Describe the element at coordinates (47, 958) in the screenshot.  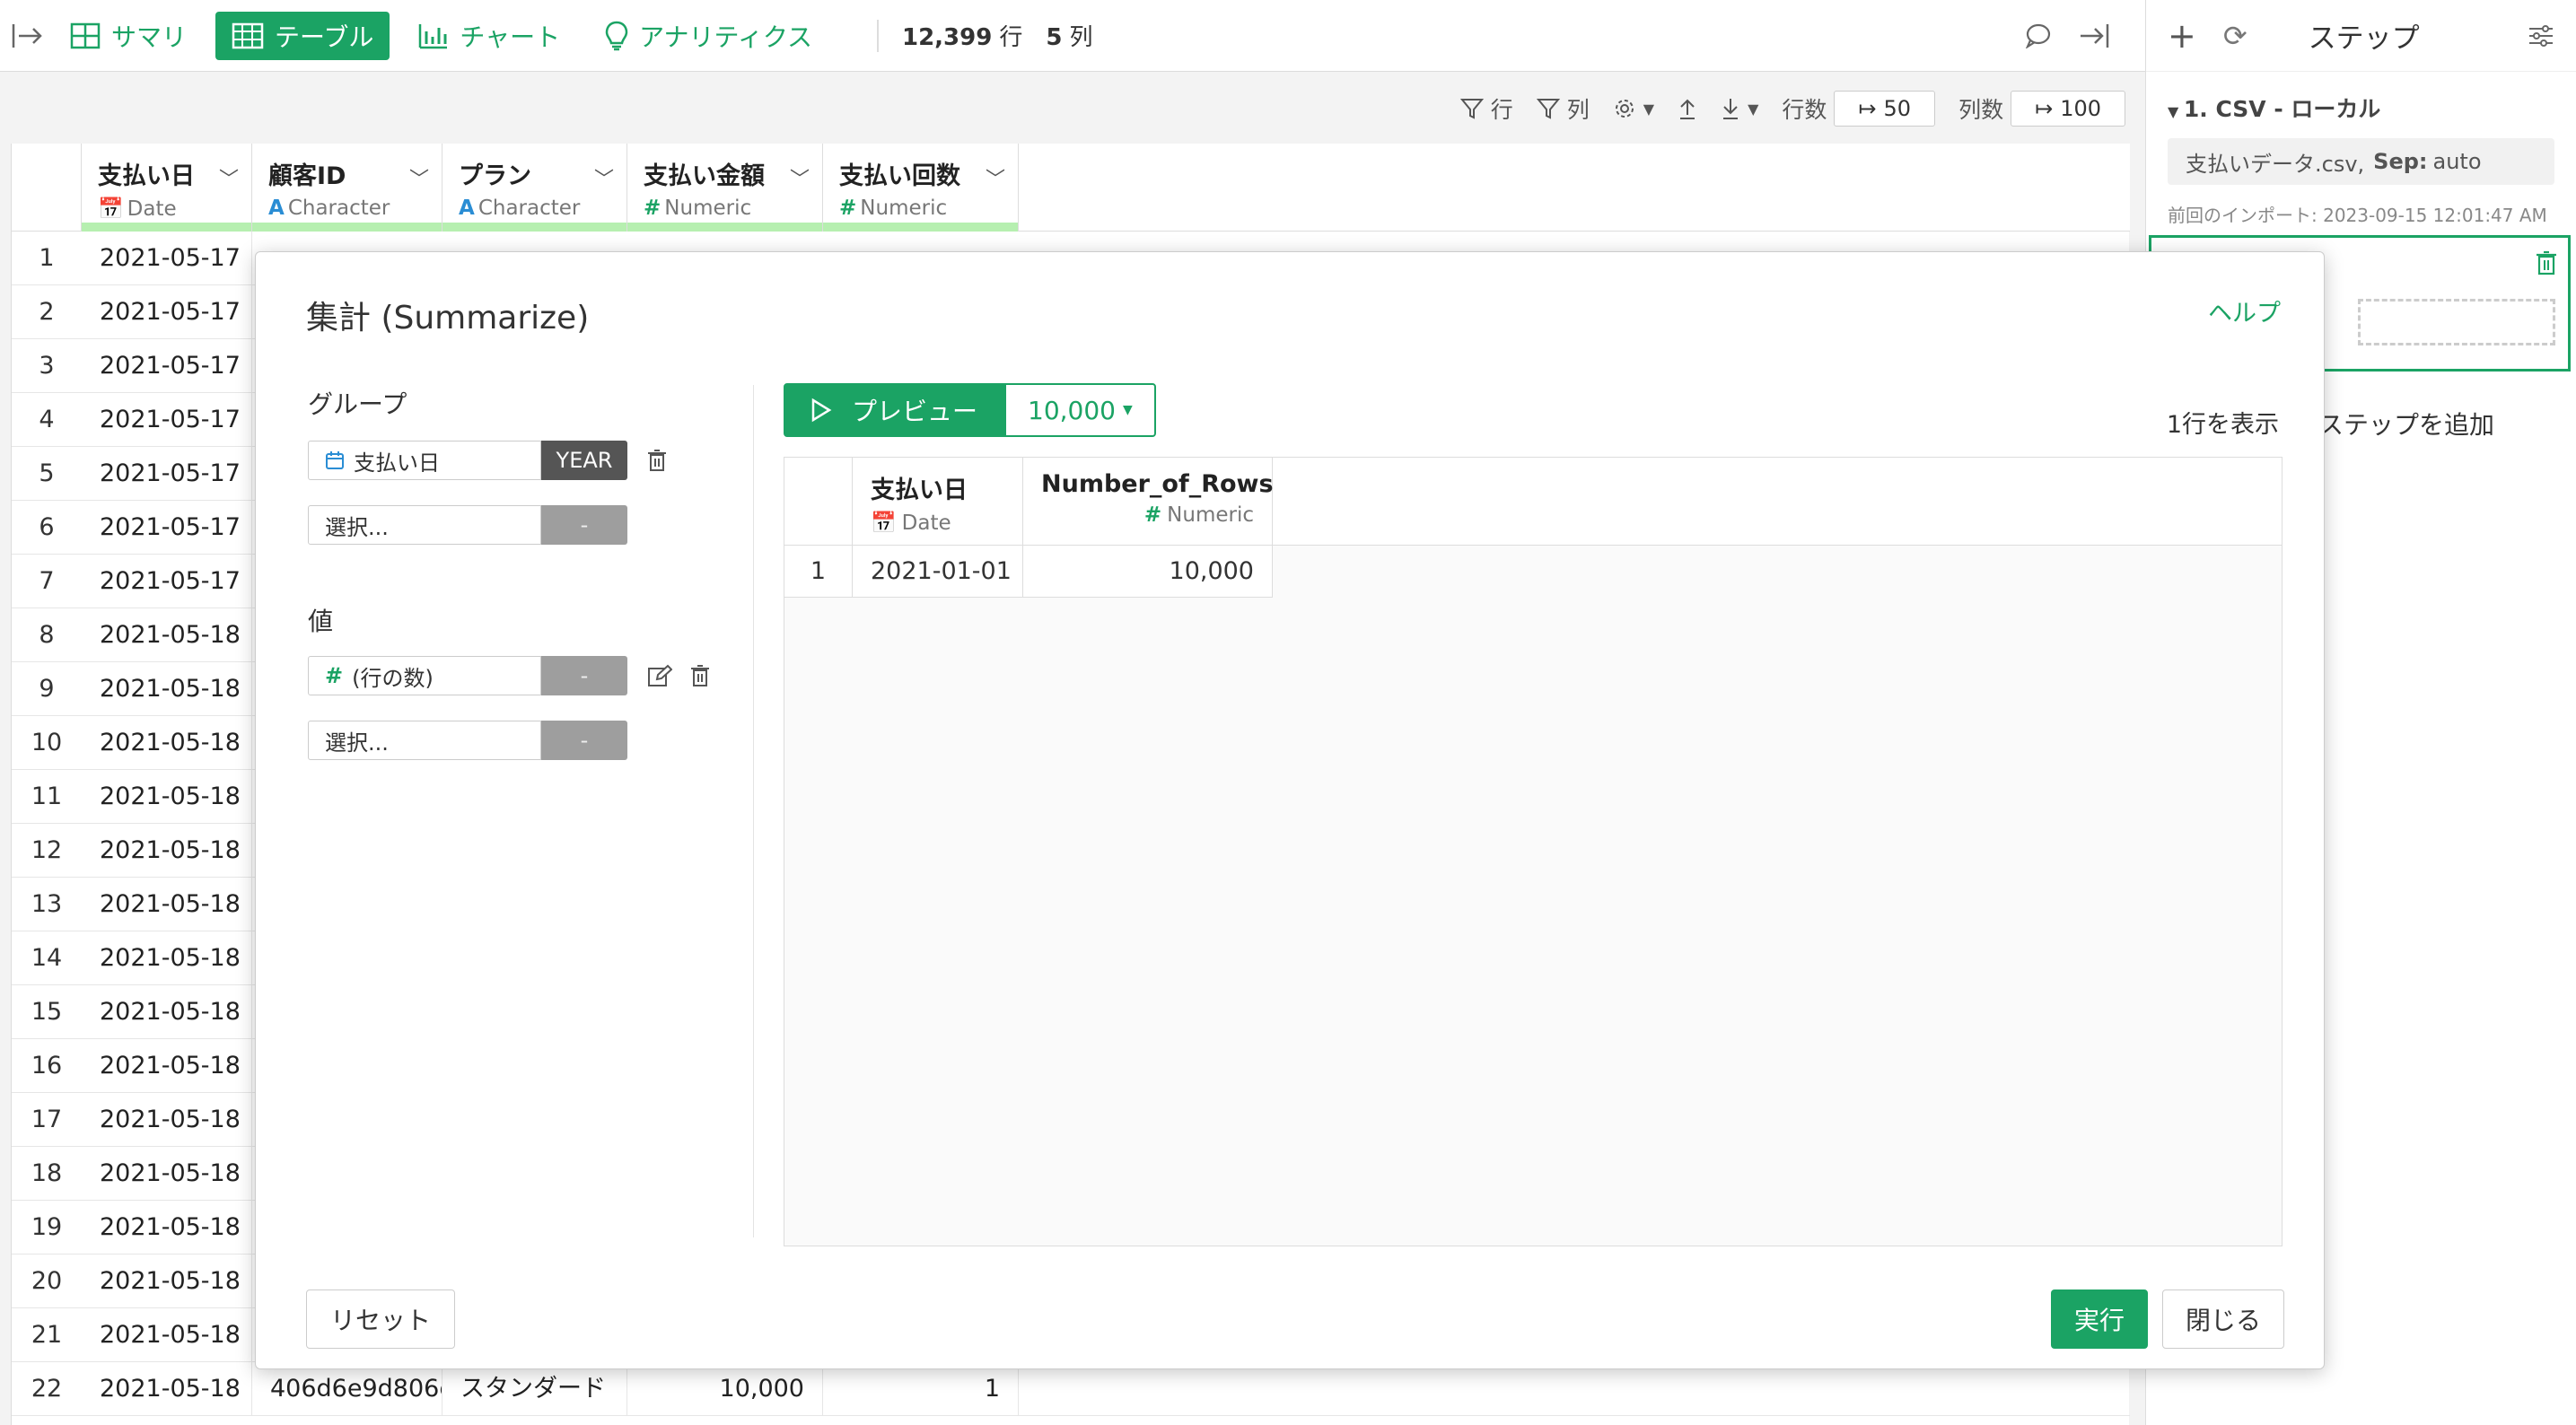
I see `row-number: 14` at that location.